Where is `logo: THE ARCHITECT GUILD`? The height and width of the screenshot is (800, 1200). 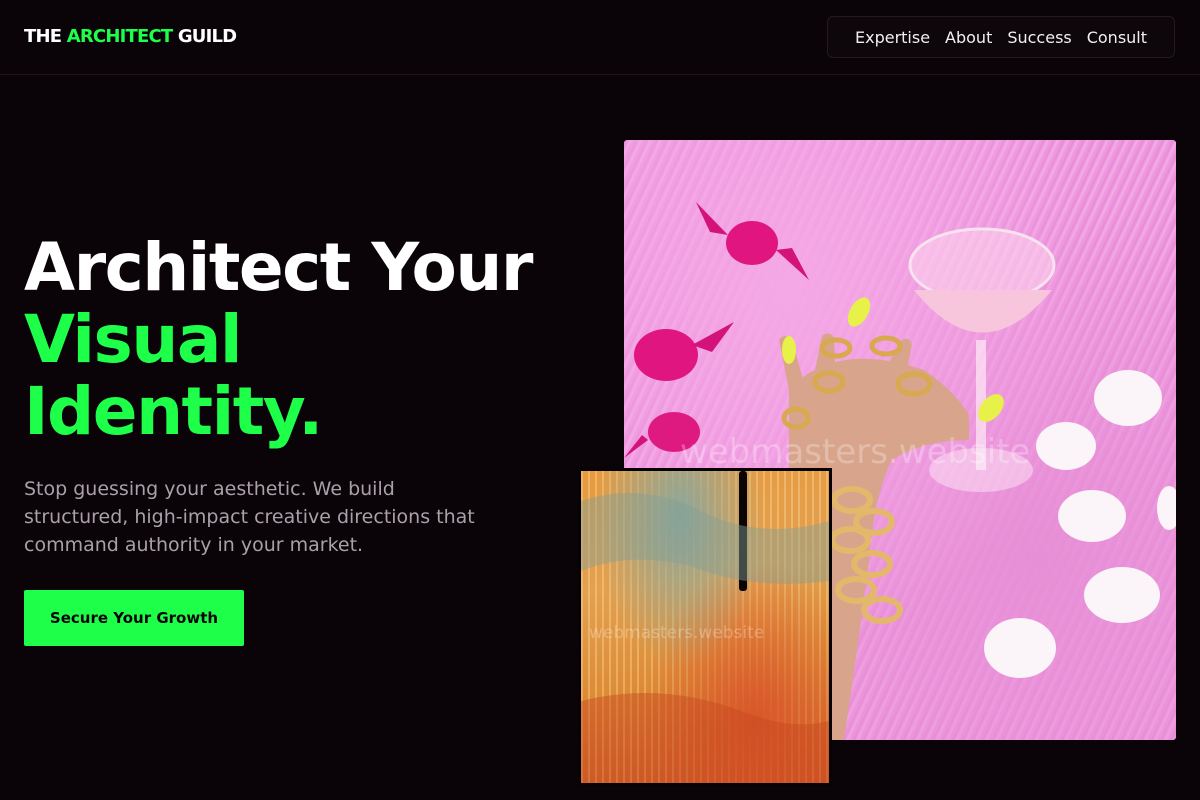
logo: THE ARCHITECT GUILD is located at coordinates (130, 36).